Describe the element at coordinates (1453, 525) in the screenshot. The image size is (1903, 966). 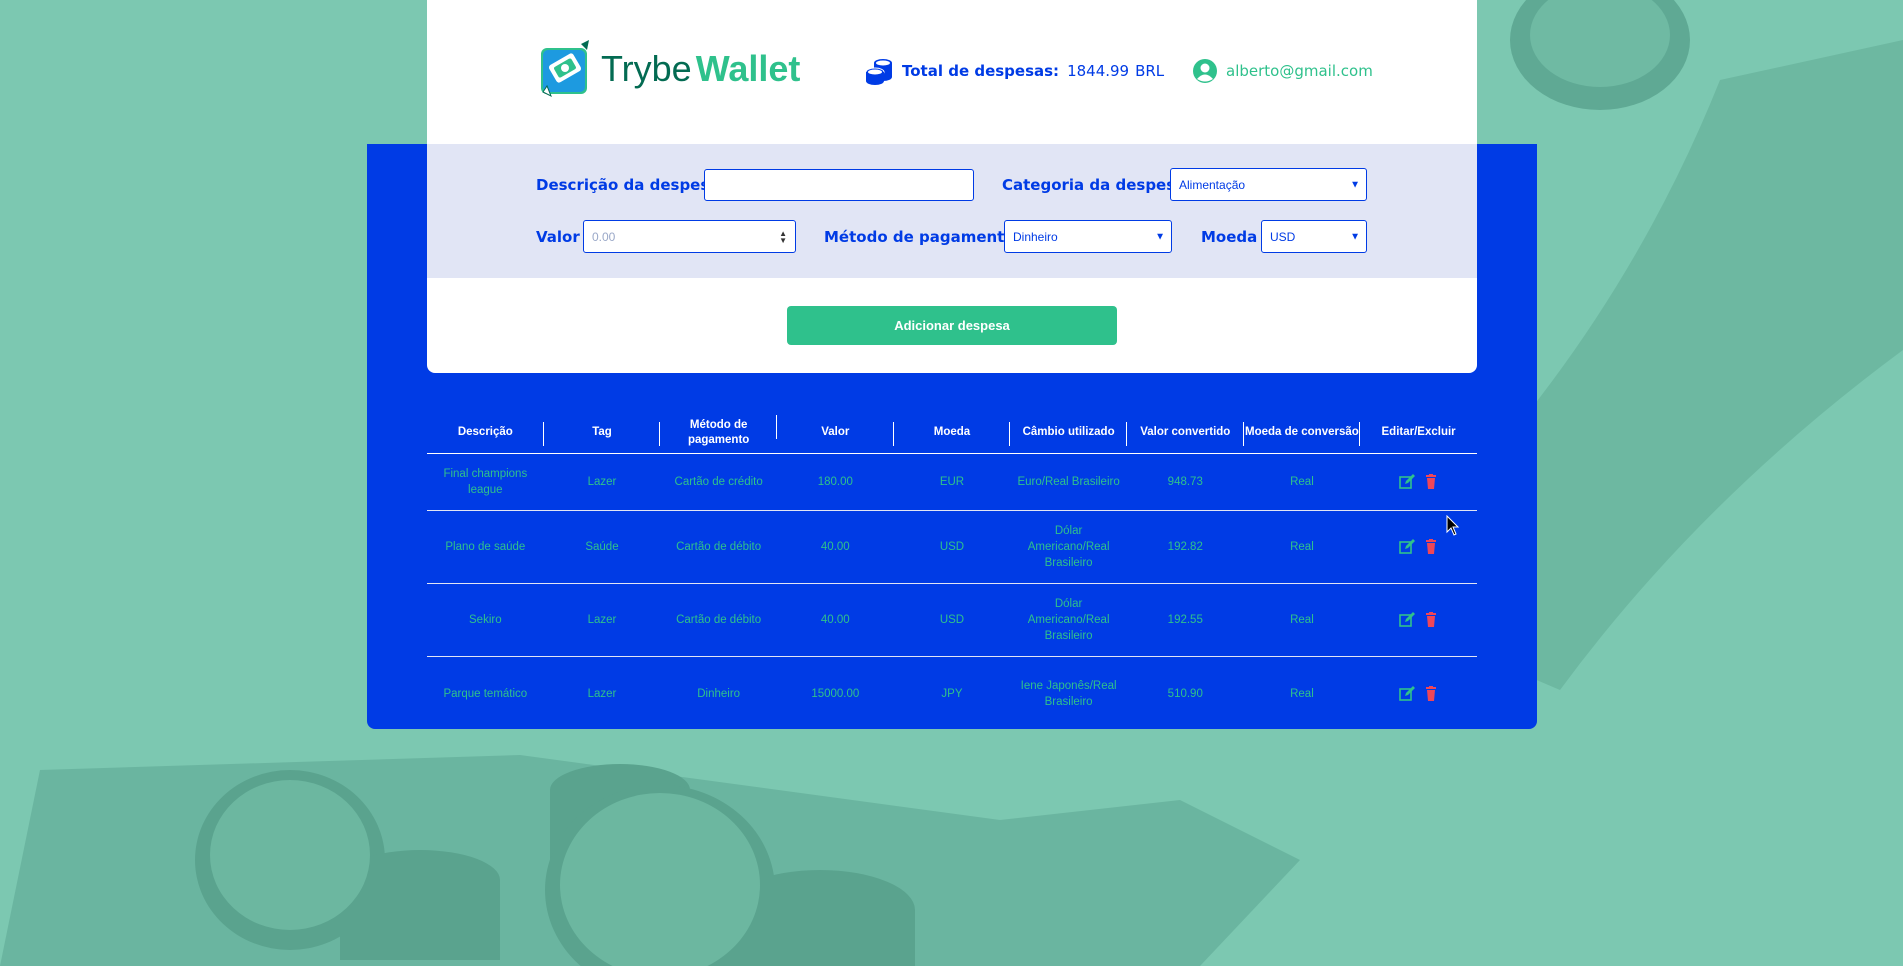
I see `mouse-cursor-icon` at that location.